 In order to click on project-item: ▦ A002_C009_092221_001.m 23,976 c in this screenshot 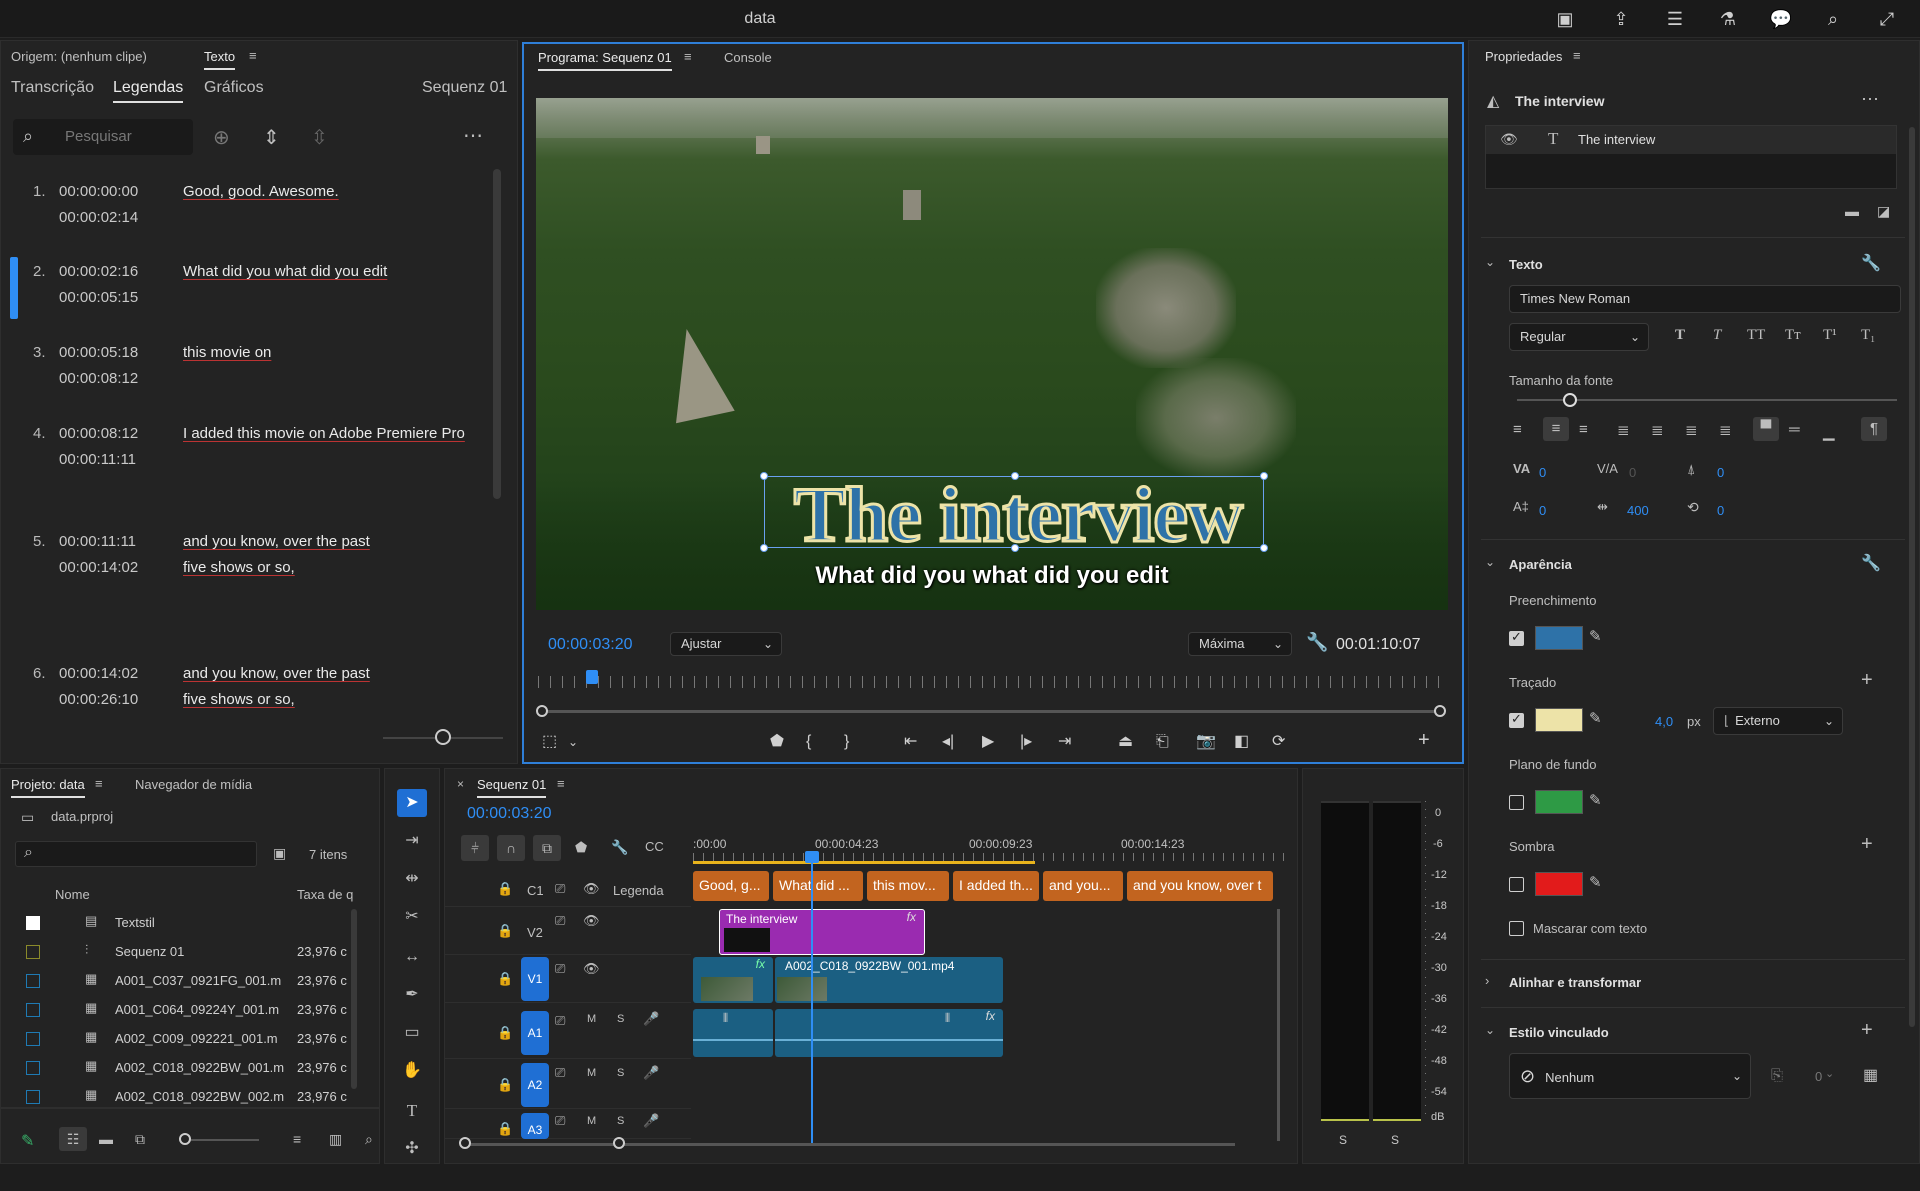, I will do `click(181, 1039)`.